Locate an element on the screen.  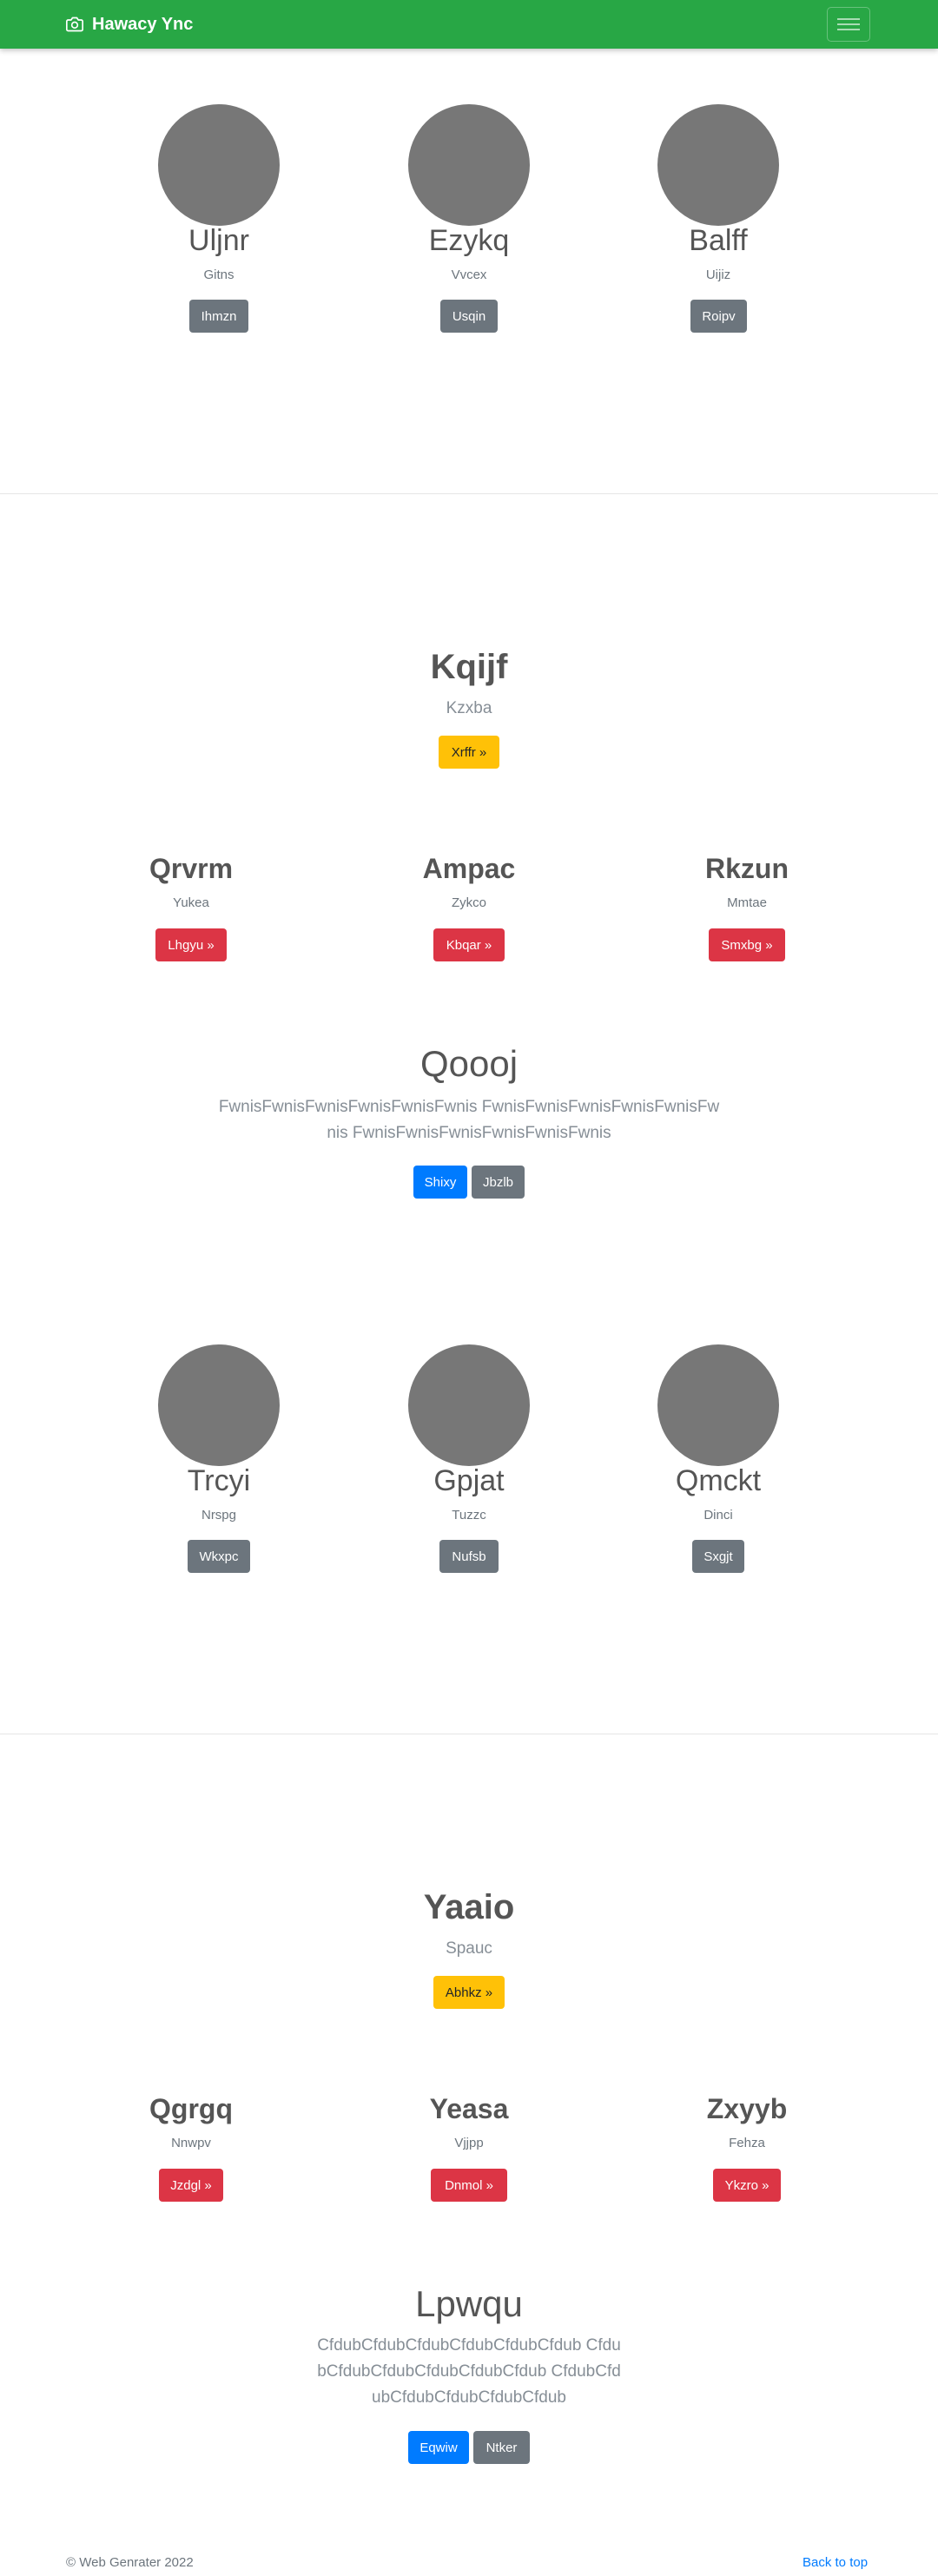
profile-button: Wkxpc is located at coordinates (219, 1556).